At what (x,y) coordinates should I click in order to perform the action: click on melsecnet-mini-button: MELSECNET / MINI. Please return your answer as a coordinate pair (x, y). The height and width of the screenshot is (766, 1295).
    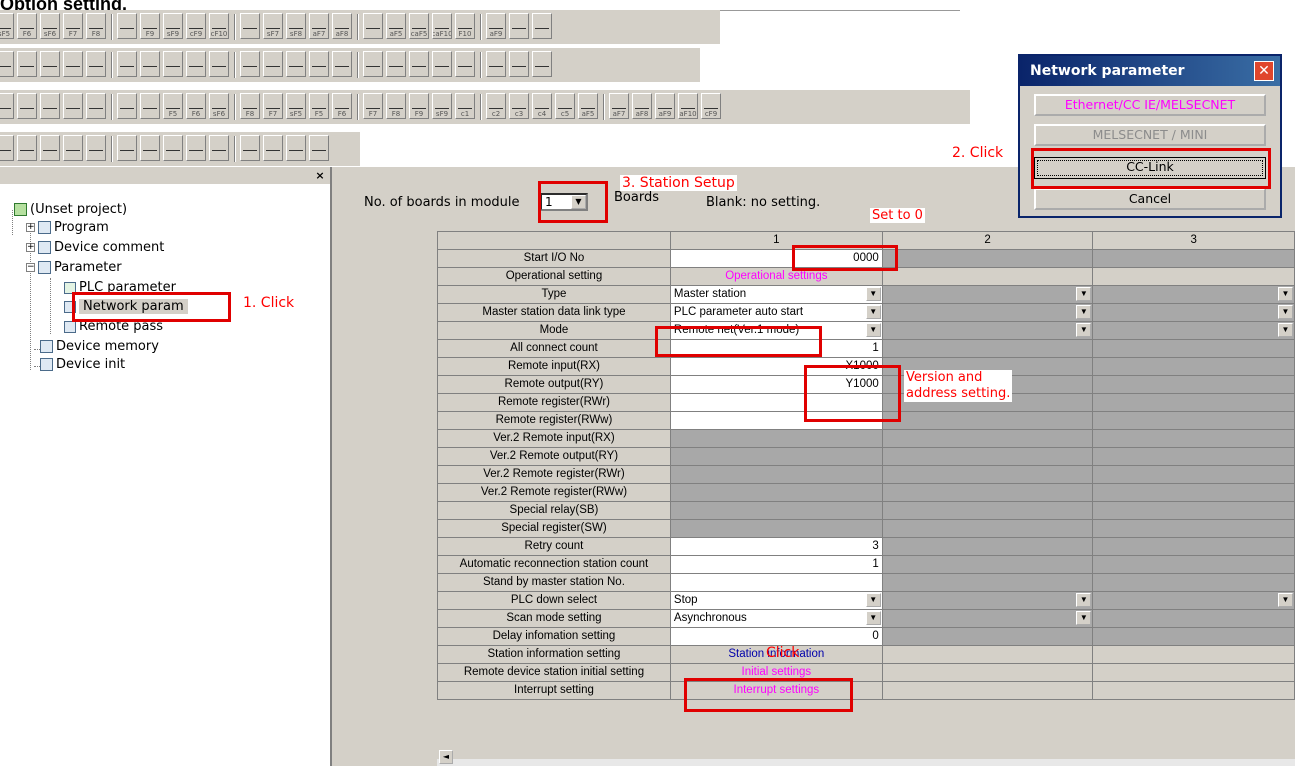
    Looking at the image, I should click on (1150, 135).